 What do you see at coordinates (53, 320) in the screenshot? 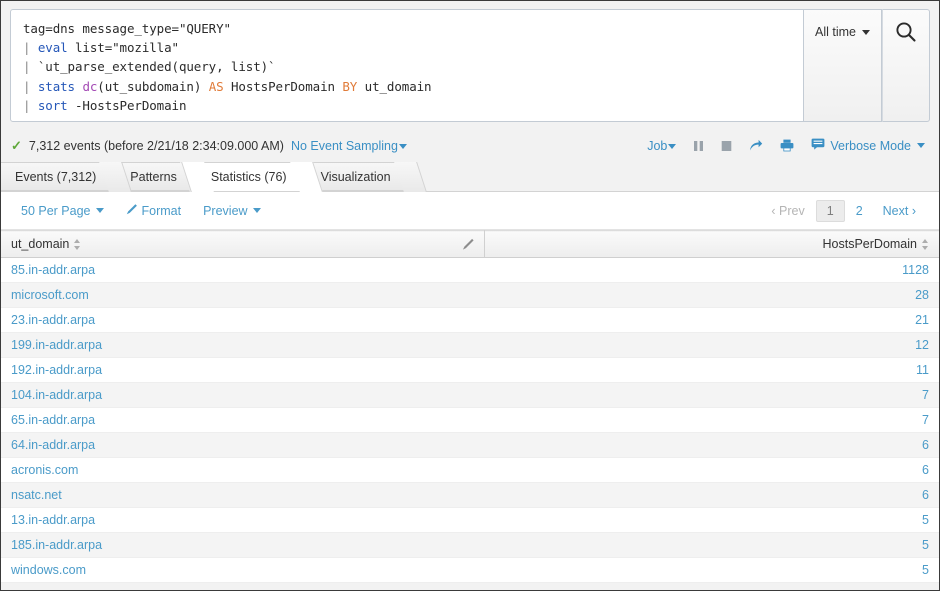
I see `cell-value: 23.in-addr.arpa` at bounding box center [53, 320].